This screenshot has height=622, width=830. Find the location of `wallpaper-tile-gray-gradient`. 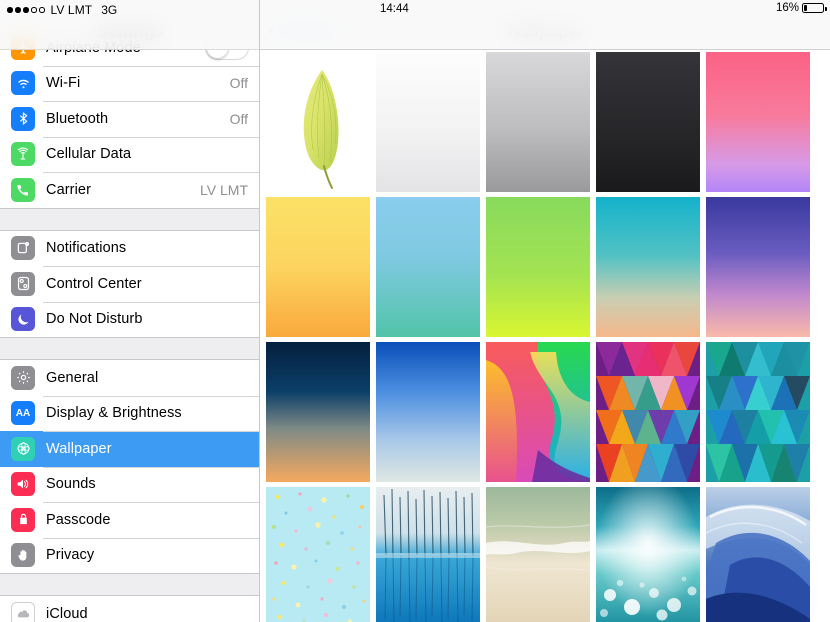

wallpaper-tile-gray-gradient is located at coordinates (538, 122).